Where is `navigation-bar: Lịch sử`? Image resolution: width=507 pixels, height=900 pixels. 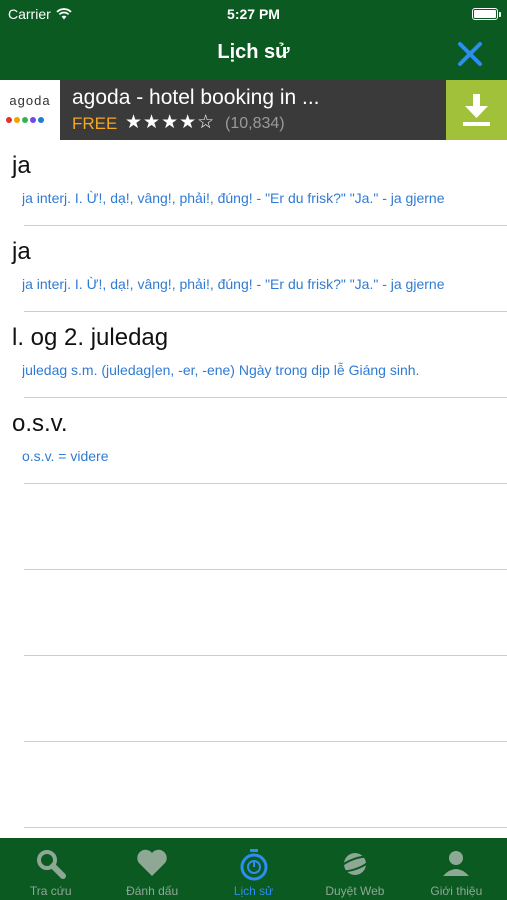
navigation-bar: Lịch sử is located at coordinates (253, 54).